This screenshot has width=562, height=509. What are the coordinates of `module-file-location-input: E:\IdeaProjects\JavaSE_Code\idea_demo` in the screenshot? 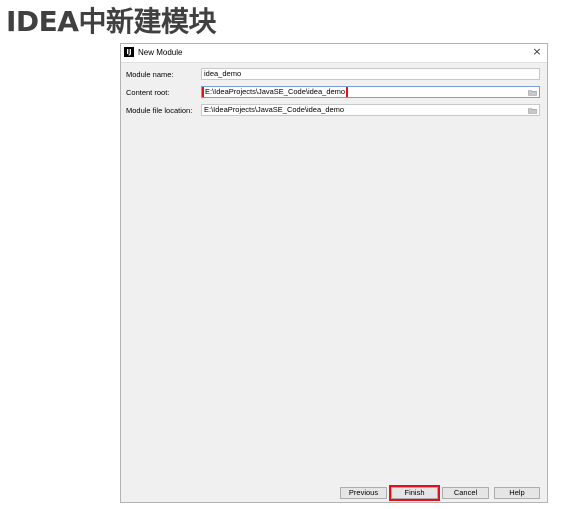 It's located at (370, 110).